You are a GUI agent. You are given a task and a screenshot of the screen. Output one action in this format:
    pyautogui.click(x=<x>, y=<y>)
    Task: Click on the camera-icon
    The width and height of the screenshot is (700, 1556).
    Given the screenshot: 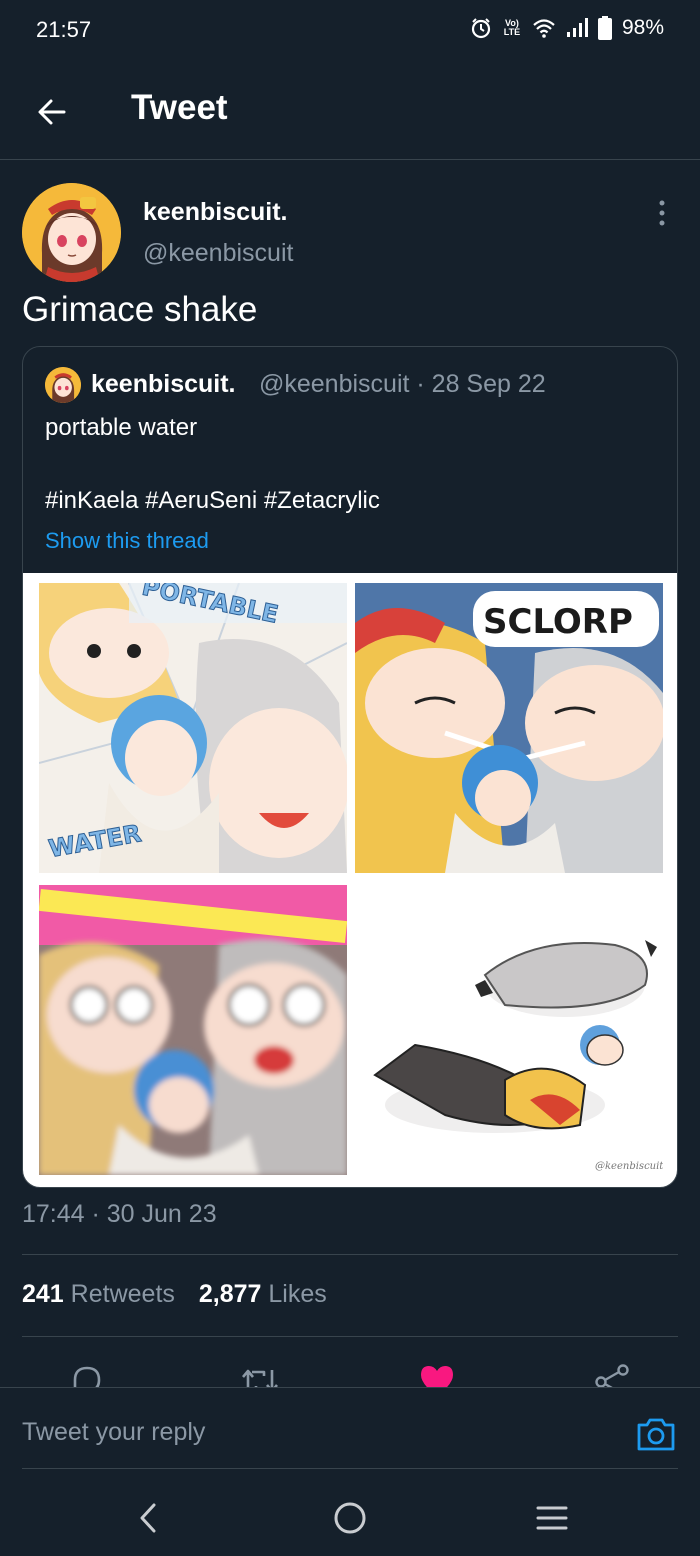 What is the action you would take?
    pyautogui.click(x=656, y=1434)
    